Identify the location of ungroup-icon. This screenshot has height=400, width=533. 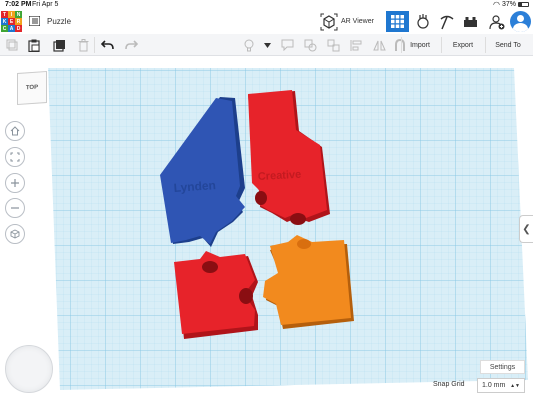
(333, 45).